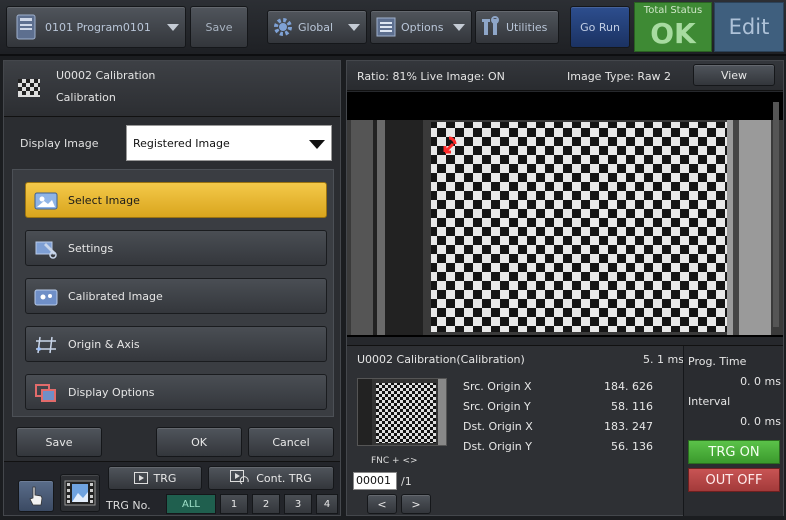 The width and height of the screenshot is (786, 520). What do you see at coordinates (628, 386) in the screenshot?
I see `result-value: 184. 626` at bounding box center [628, 386].